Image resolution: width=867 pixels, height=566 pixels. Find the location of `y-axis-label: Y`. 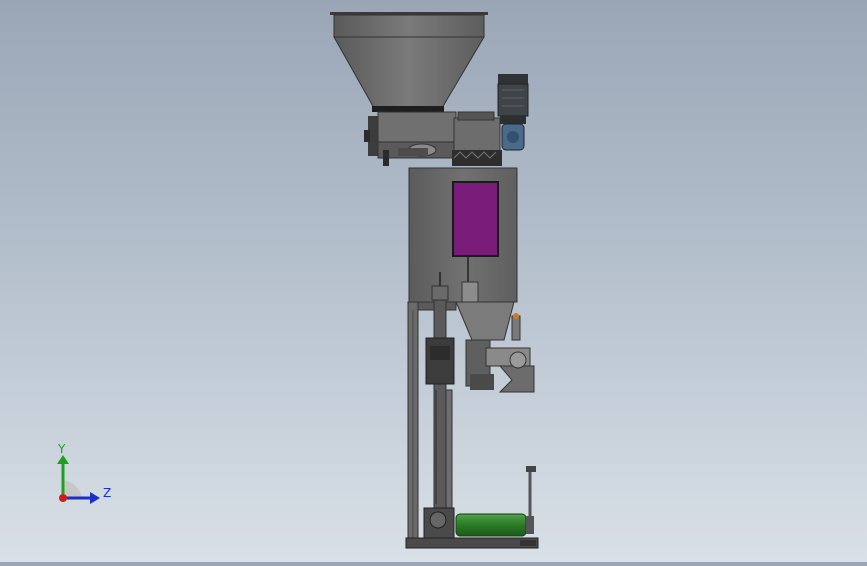

y-axis-label: Y is located at coordinates (61, 449).